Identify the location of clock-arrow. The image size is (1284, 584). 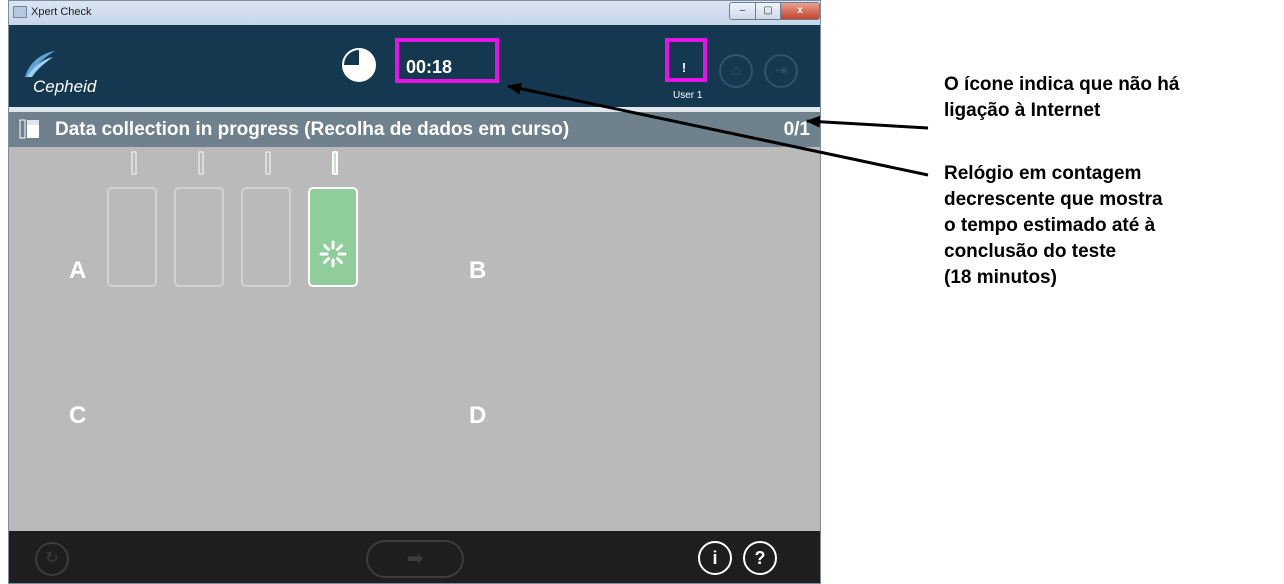
(718, 129).